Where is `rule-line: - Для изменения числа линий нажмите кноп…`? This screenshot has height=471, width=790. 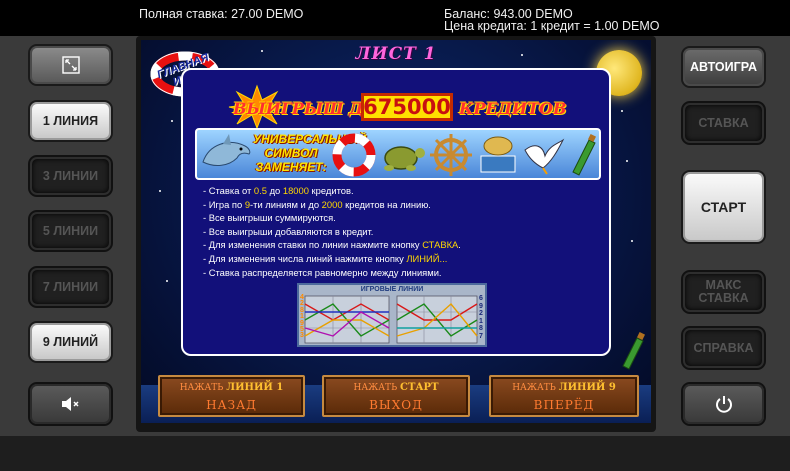
rule-line: - Для изменения числа линий нажмите кноп… is located at coordinates (325, 258).